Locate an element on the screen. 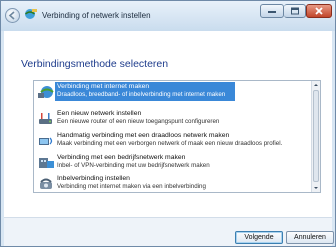  page-heading: Verbindingsmethode selecteren is located at coordinates (95, 64).